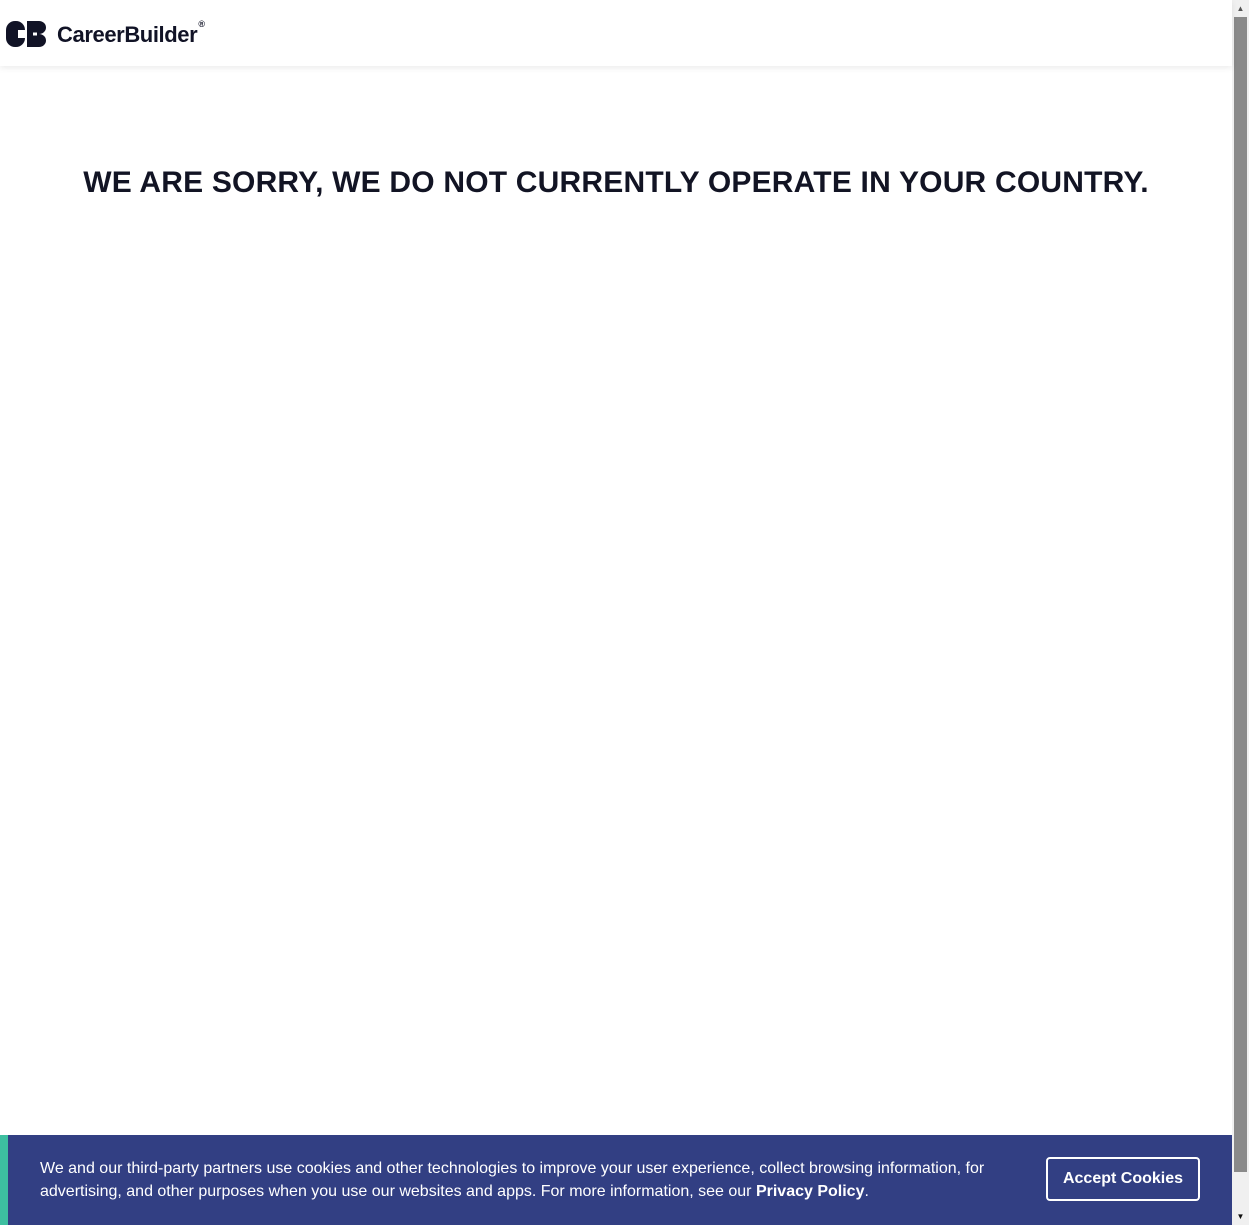 The image size is (1249, 1225). Describe the element at coordinates (1123, 1179) in the screenshot. I see `accept-cookies-button: Accept Cookies` at that location.